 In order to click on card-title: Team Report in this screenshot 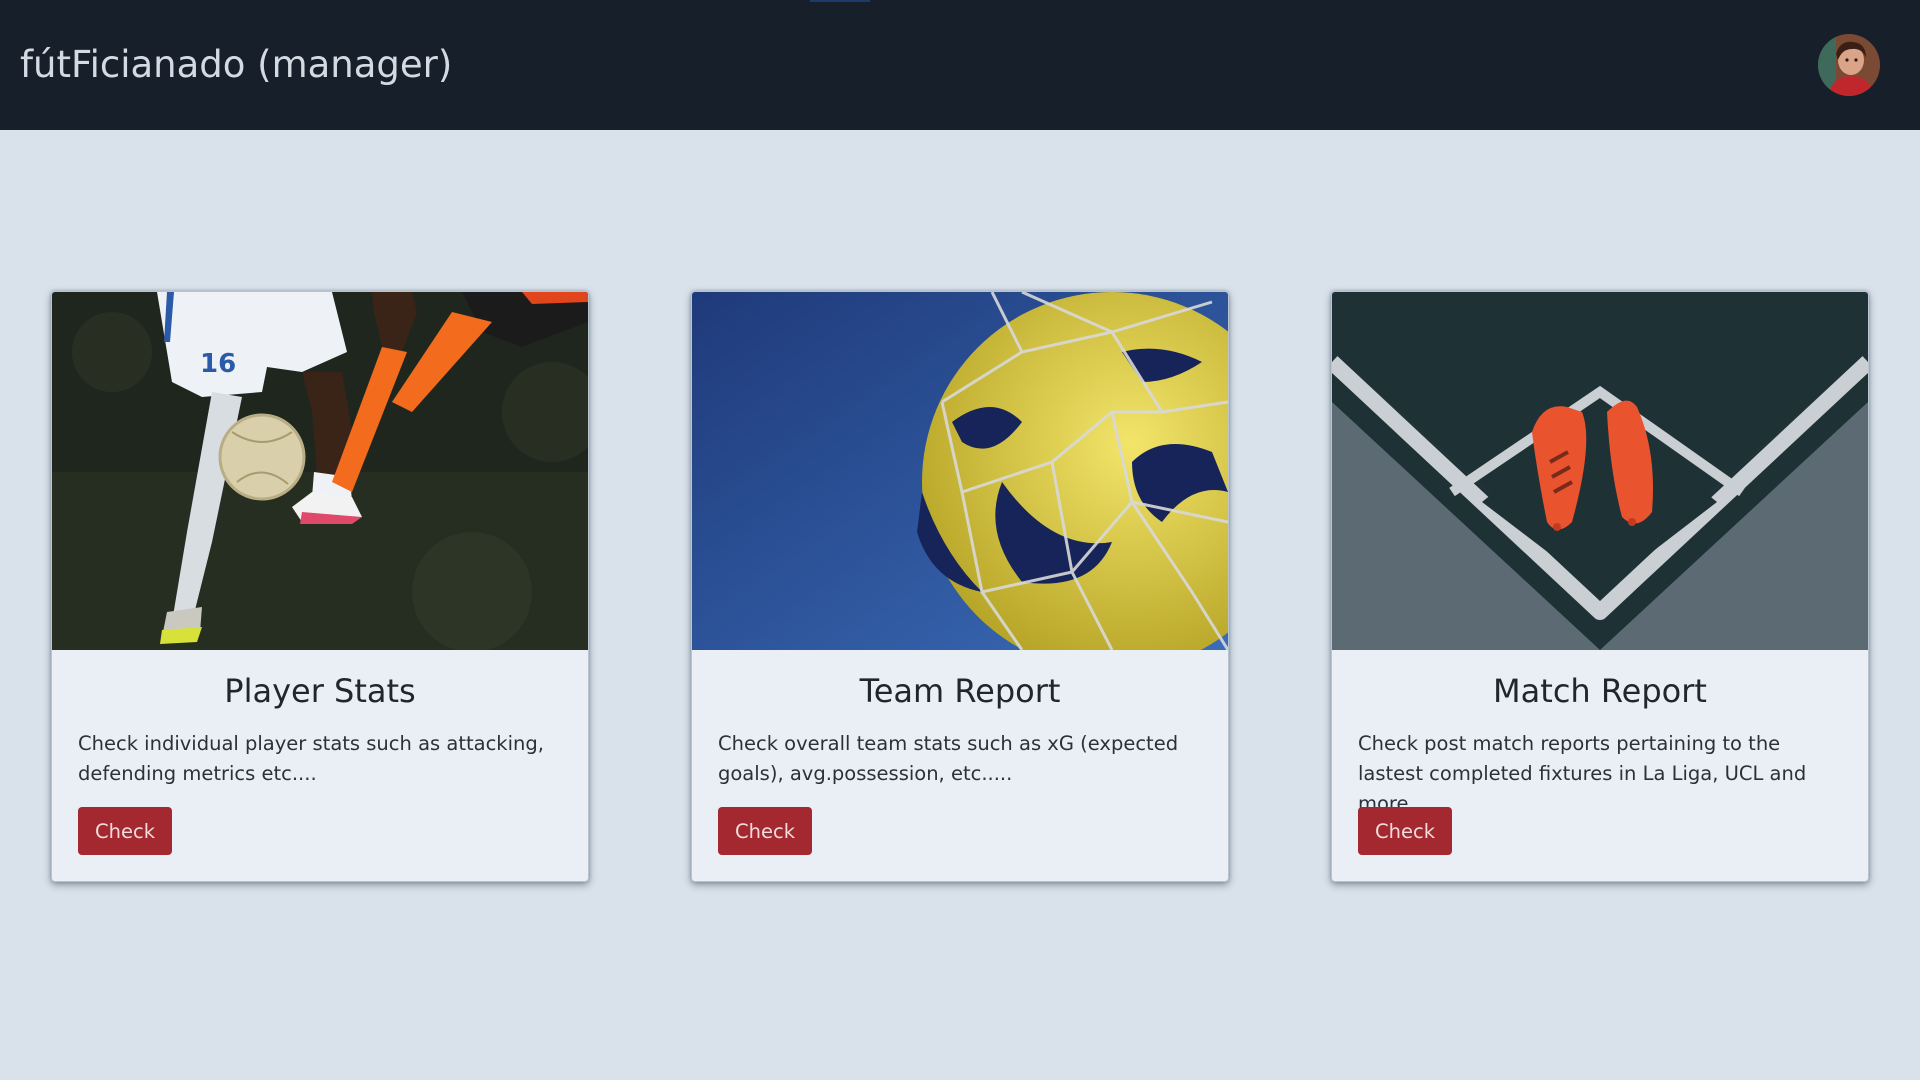, I will do `click(960, 691)`.